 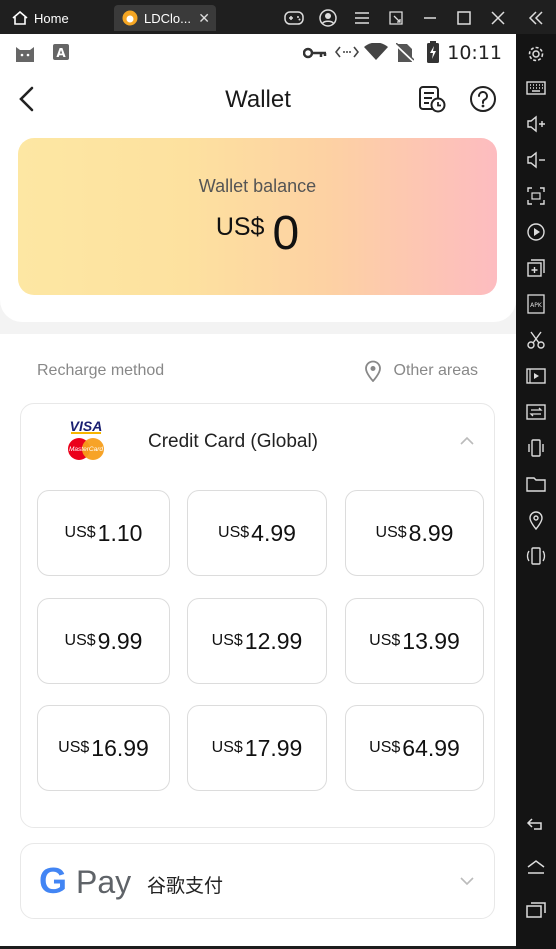 I want to click on svg-text: VISA, so click(x=86, y=426).